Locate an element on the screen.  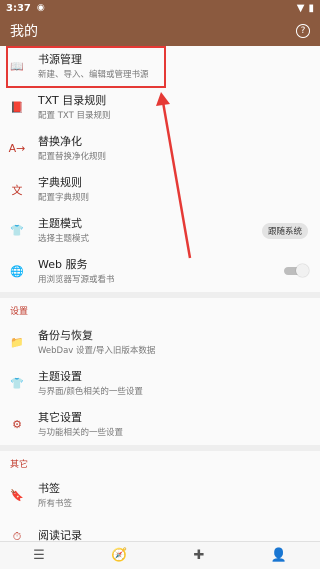
bookshelf-icon: ☰ is located at coordinates (39, 555).